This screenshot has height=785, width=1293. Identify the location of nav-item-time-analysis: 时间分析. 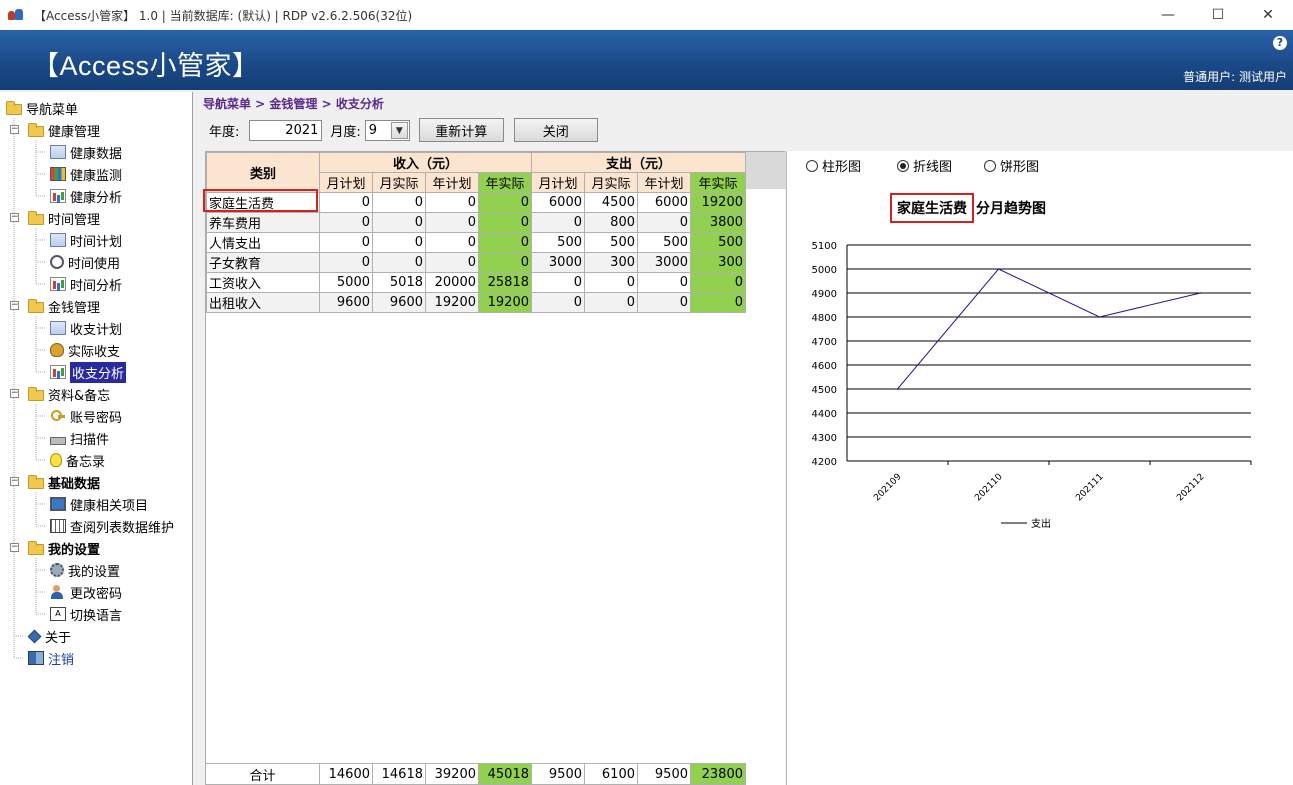
(86, 284).